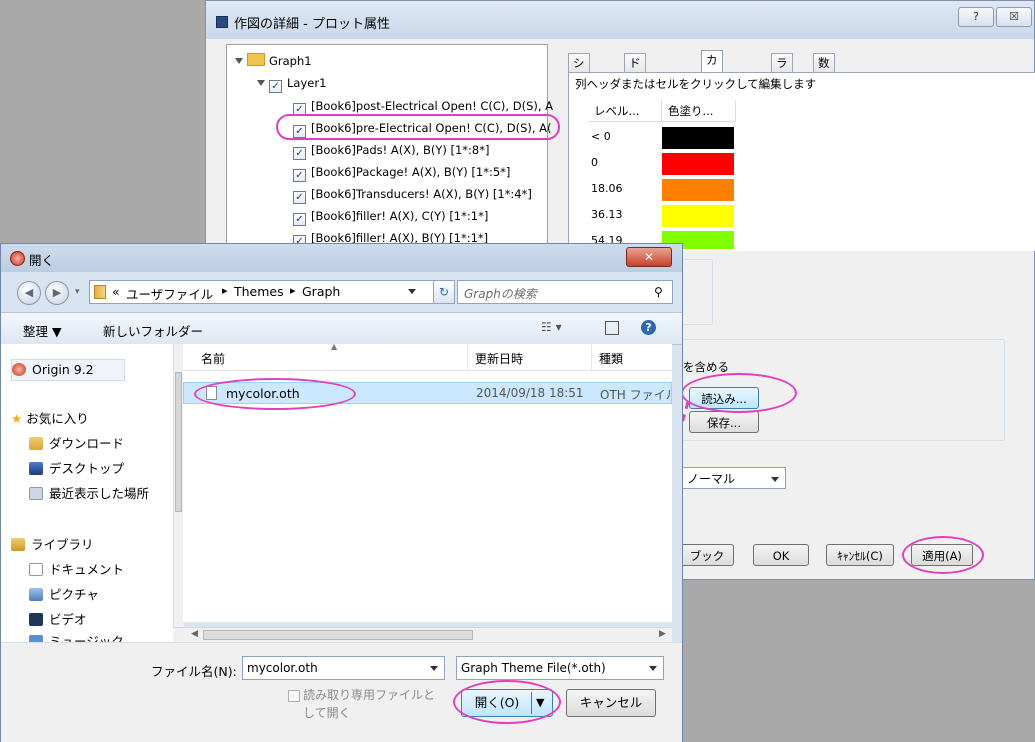 The width and height of the screenshot is (1035, 742). Describe the element at coordinates (116, 291) in the screenshot. I see `breadcrumb-chevron: «` at that location.